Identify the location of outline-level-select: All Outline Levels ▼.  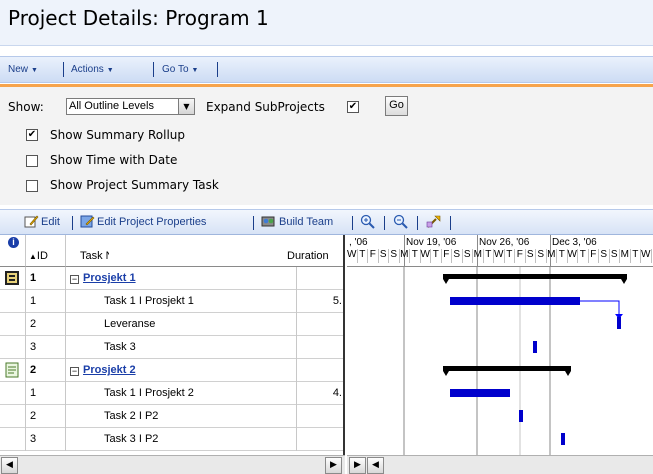
(130, 106).